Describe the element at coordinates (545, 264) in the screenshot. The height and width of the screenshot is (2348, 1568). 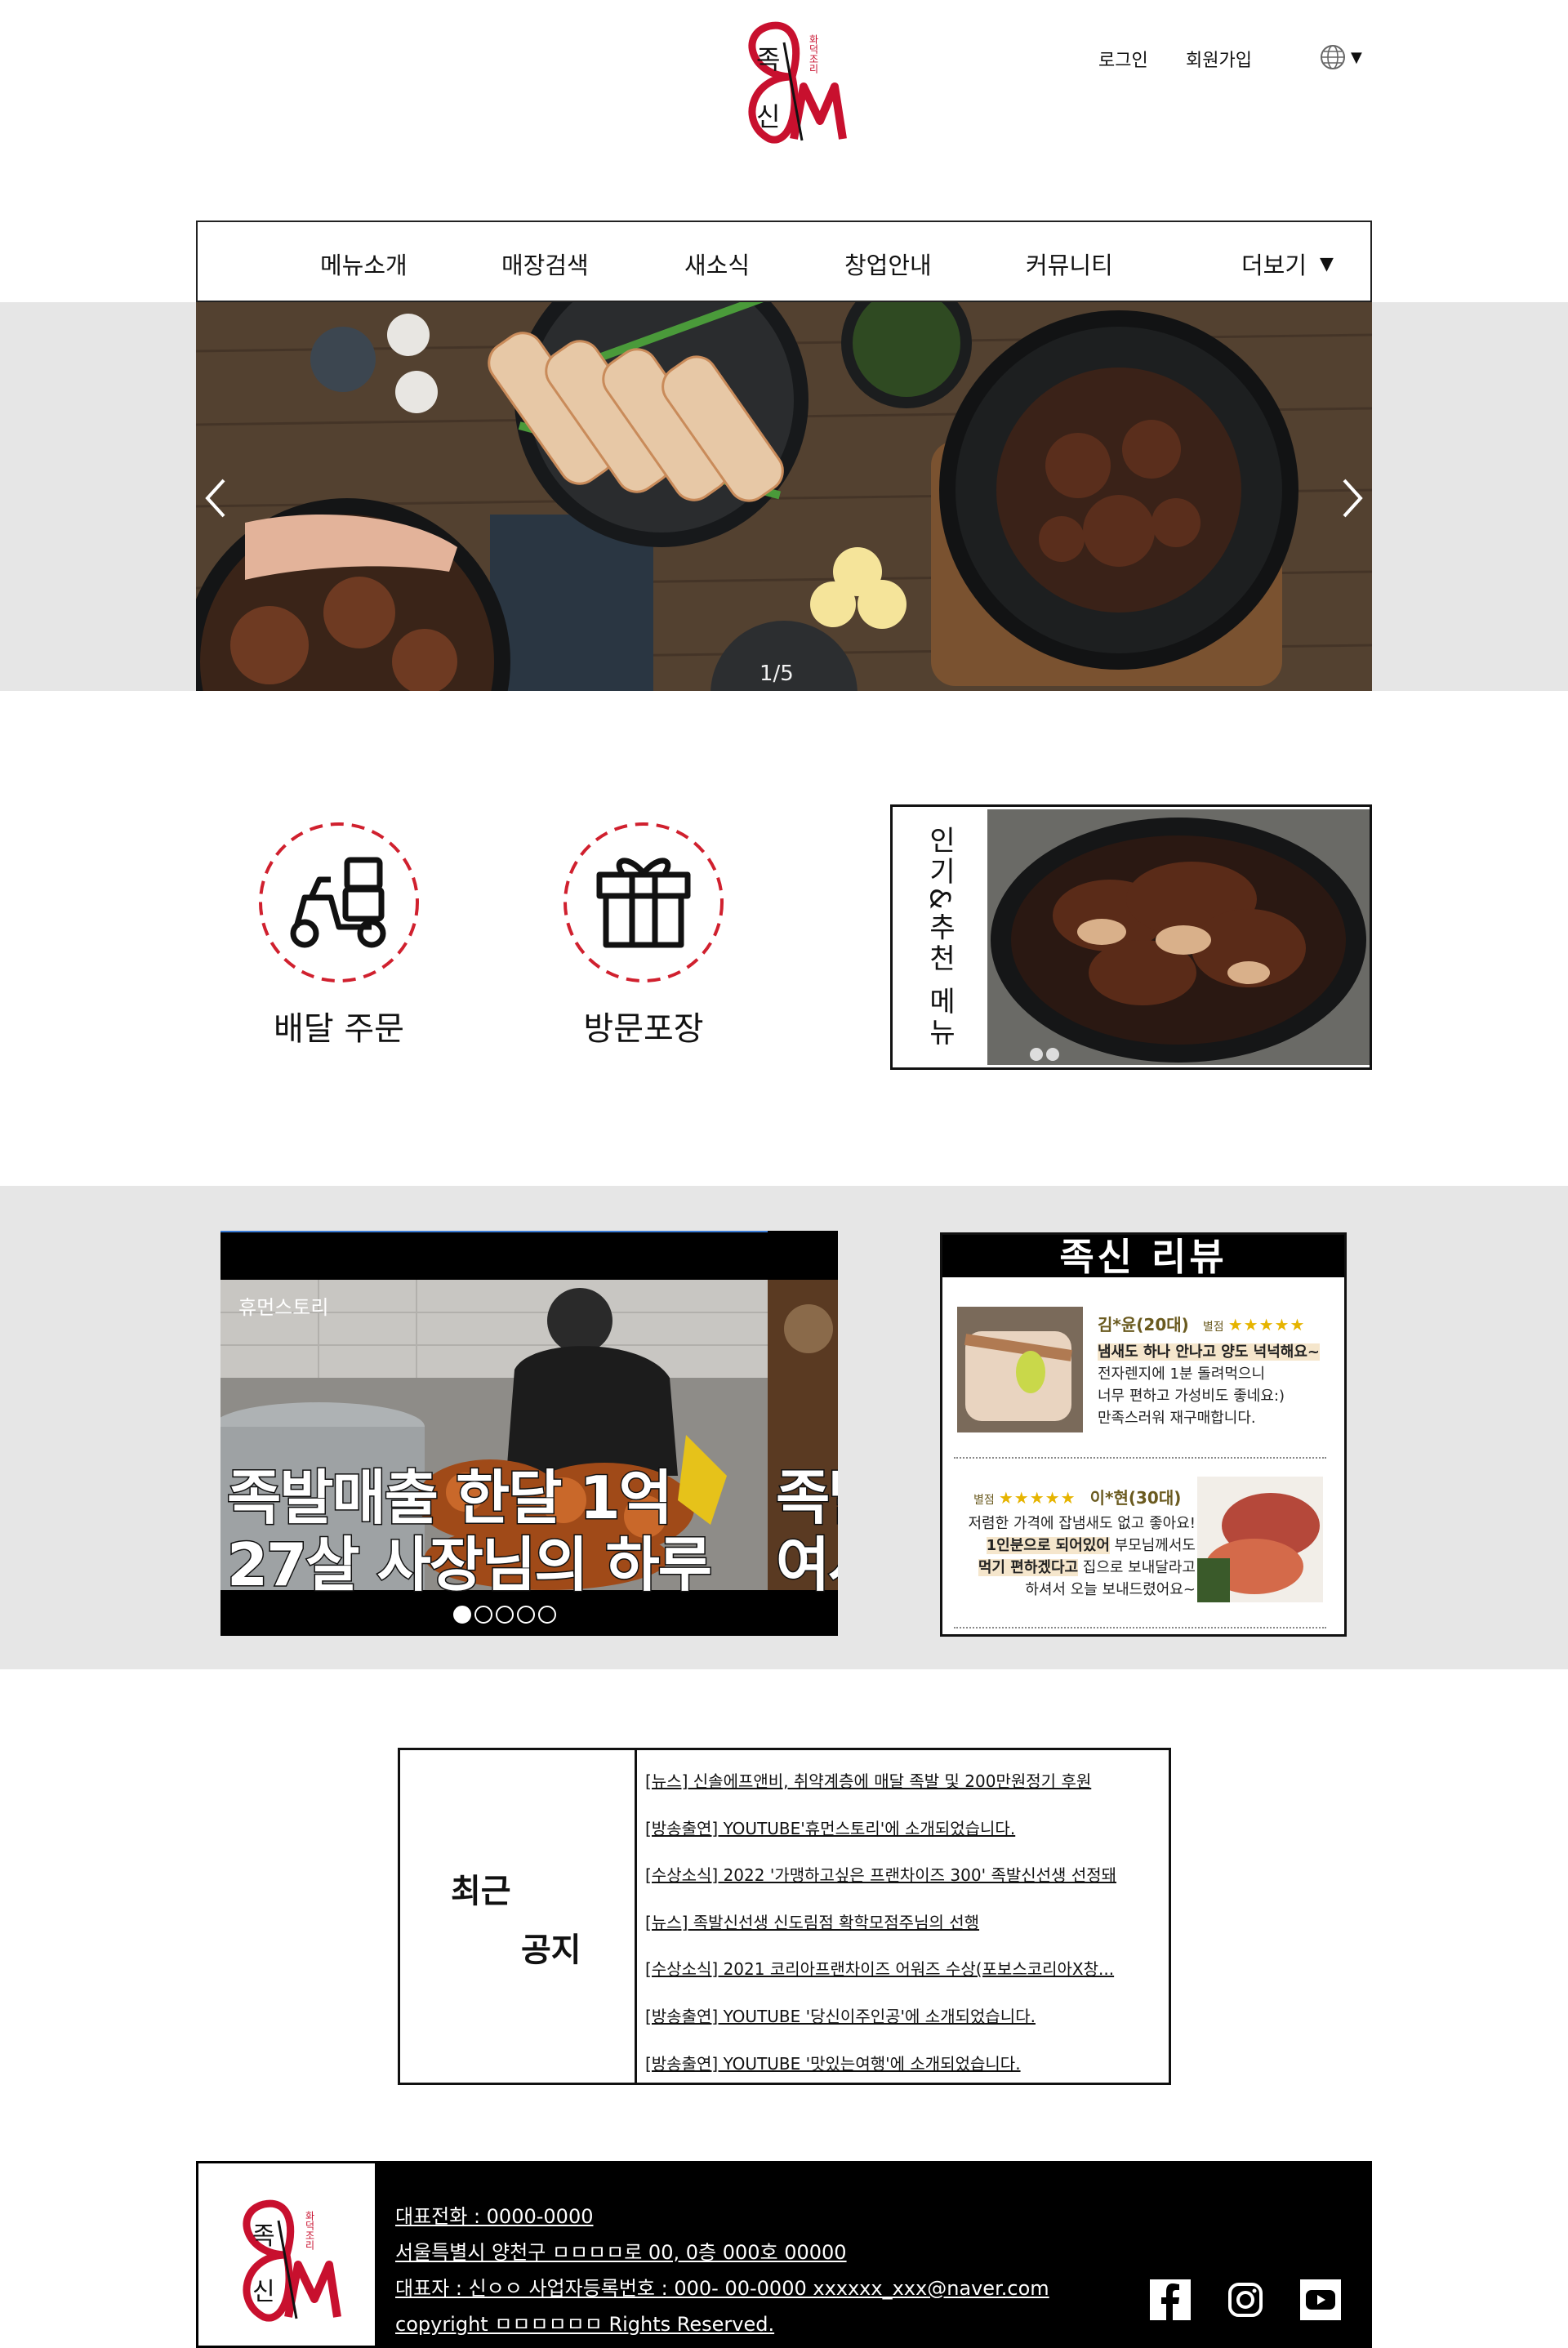
I see `nav-item-store-search: 매장검색` at that location.